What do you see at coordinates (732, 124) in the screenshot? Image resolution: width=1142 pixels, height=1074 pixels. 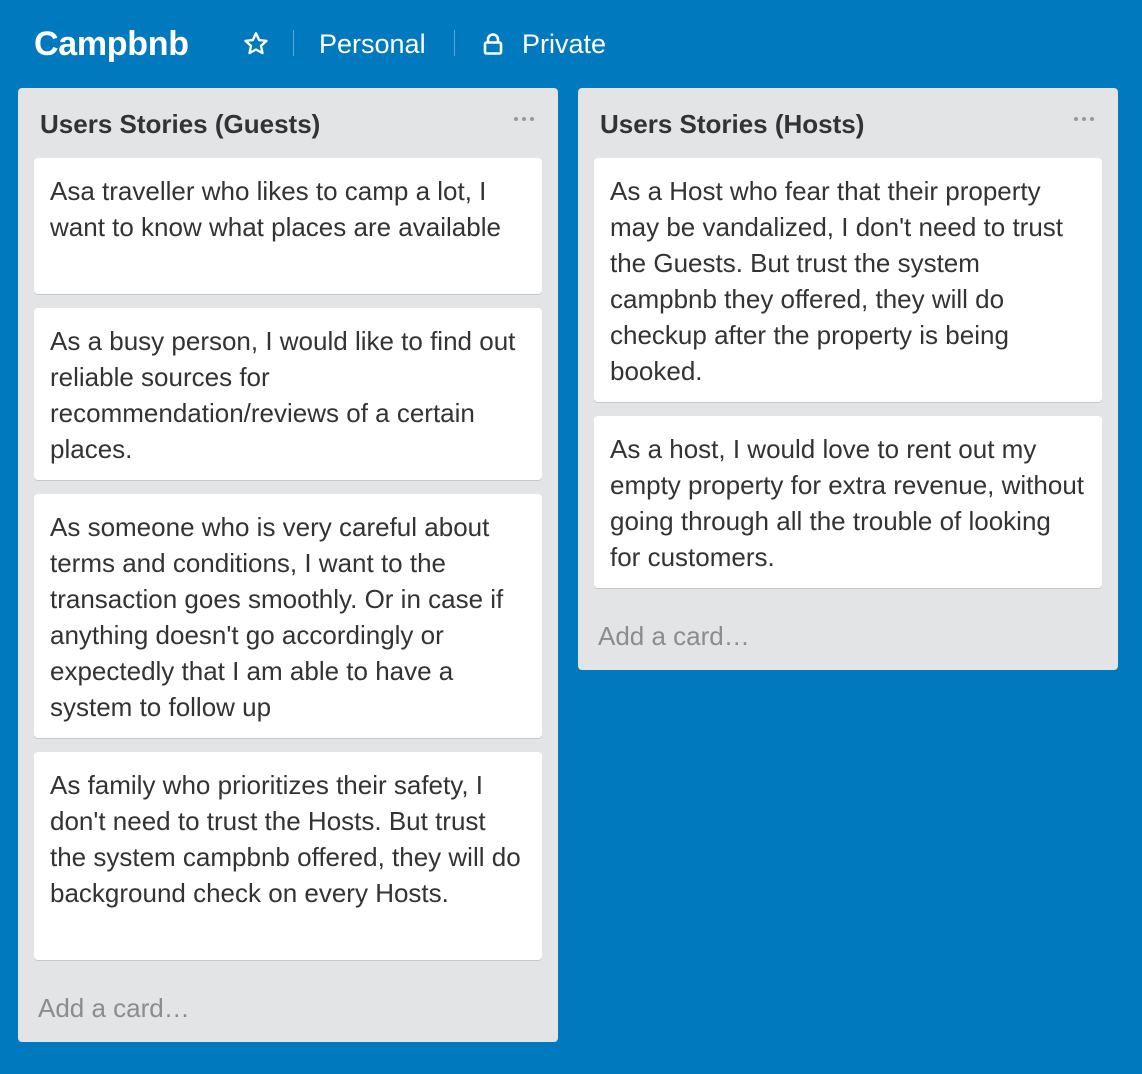 I see `list-title: Users Stories (Hosts)` at bounding box center [732, 124].